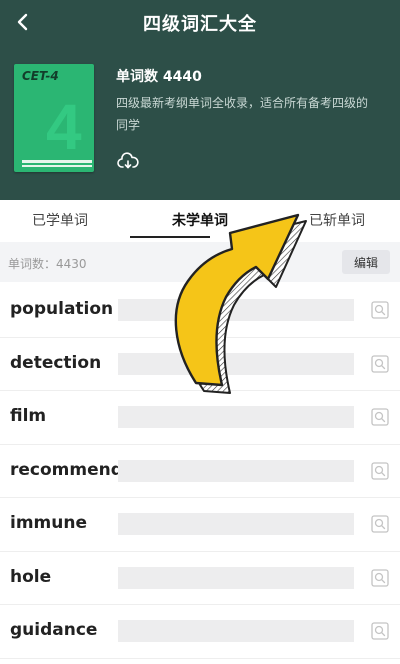 This screenshot has width=400, height=664. I want to click on book-big-number: 4, so click(64, 127).